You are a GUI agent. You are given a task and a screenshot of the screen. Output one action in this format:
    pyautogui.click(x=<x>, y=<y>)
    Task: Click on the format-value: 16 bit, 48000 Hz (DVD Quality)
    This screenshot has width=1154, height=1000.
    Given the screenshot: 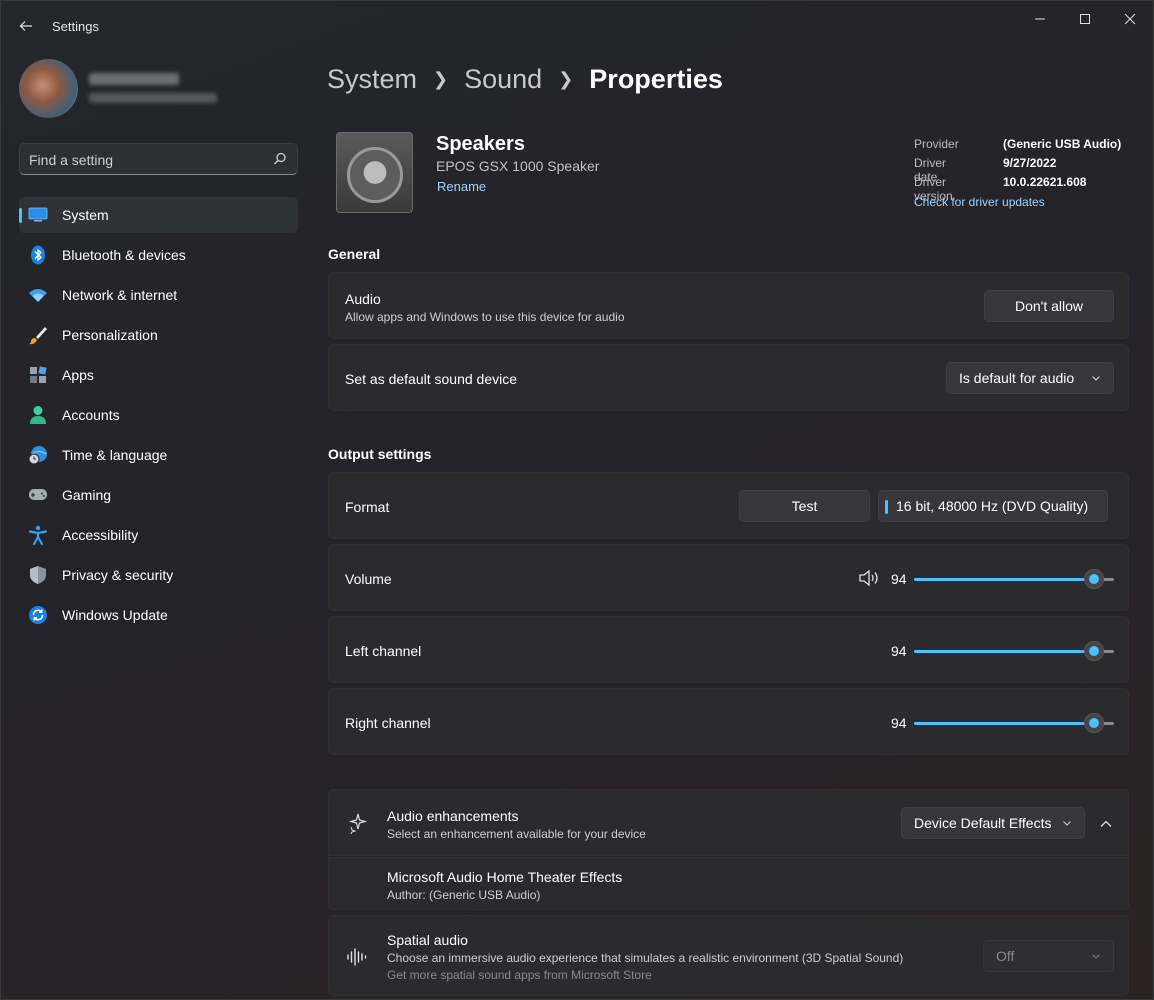 What is the action you would take?
    pyautogui.click(x=992, y=506)
    